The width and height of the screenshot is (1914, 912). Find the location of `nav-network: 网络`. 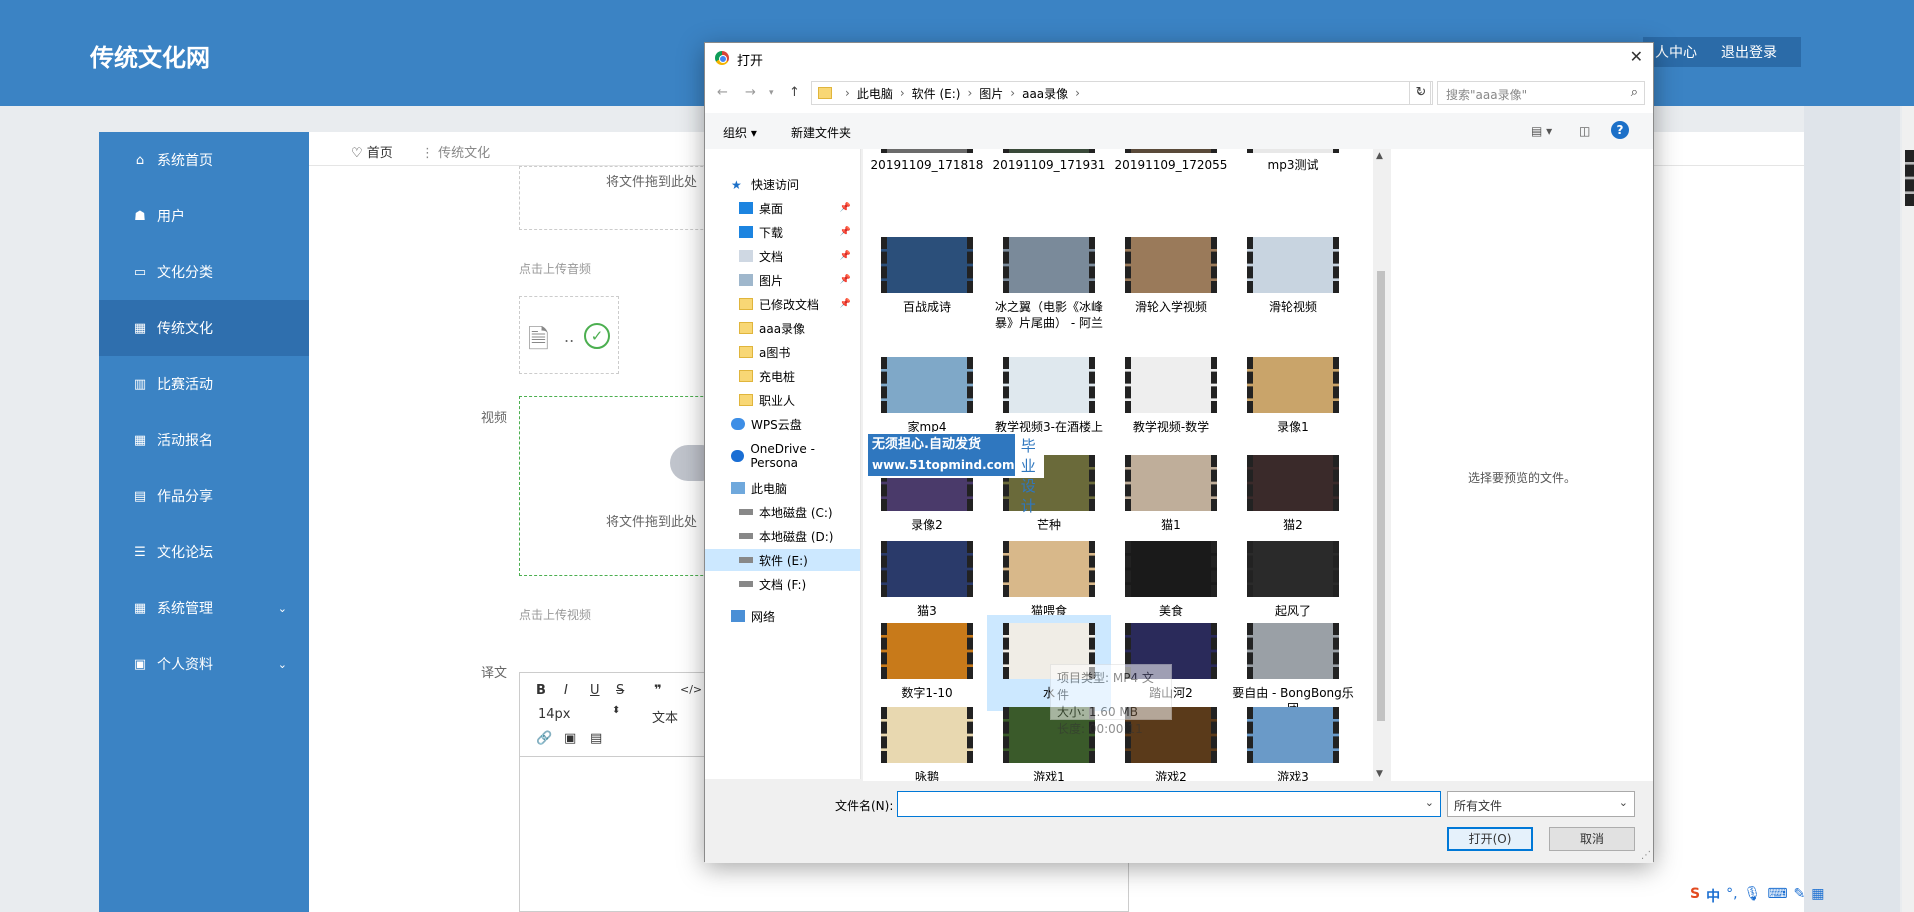

nav-network: 网络 is located at coordinates (782, 616).